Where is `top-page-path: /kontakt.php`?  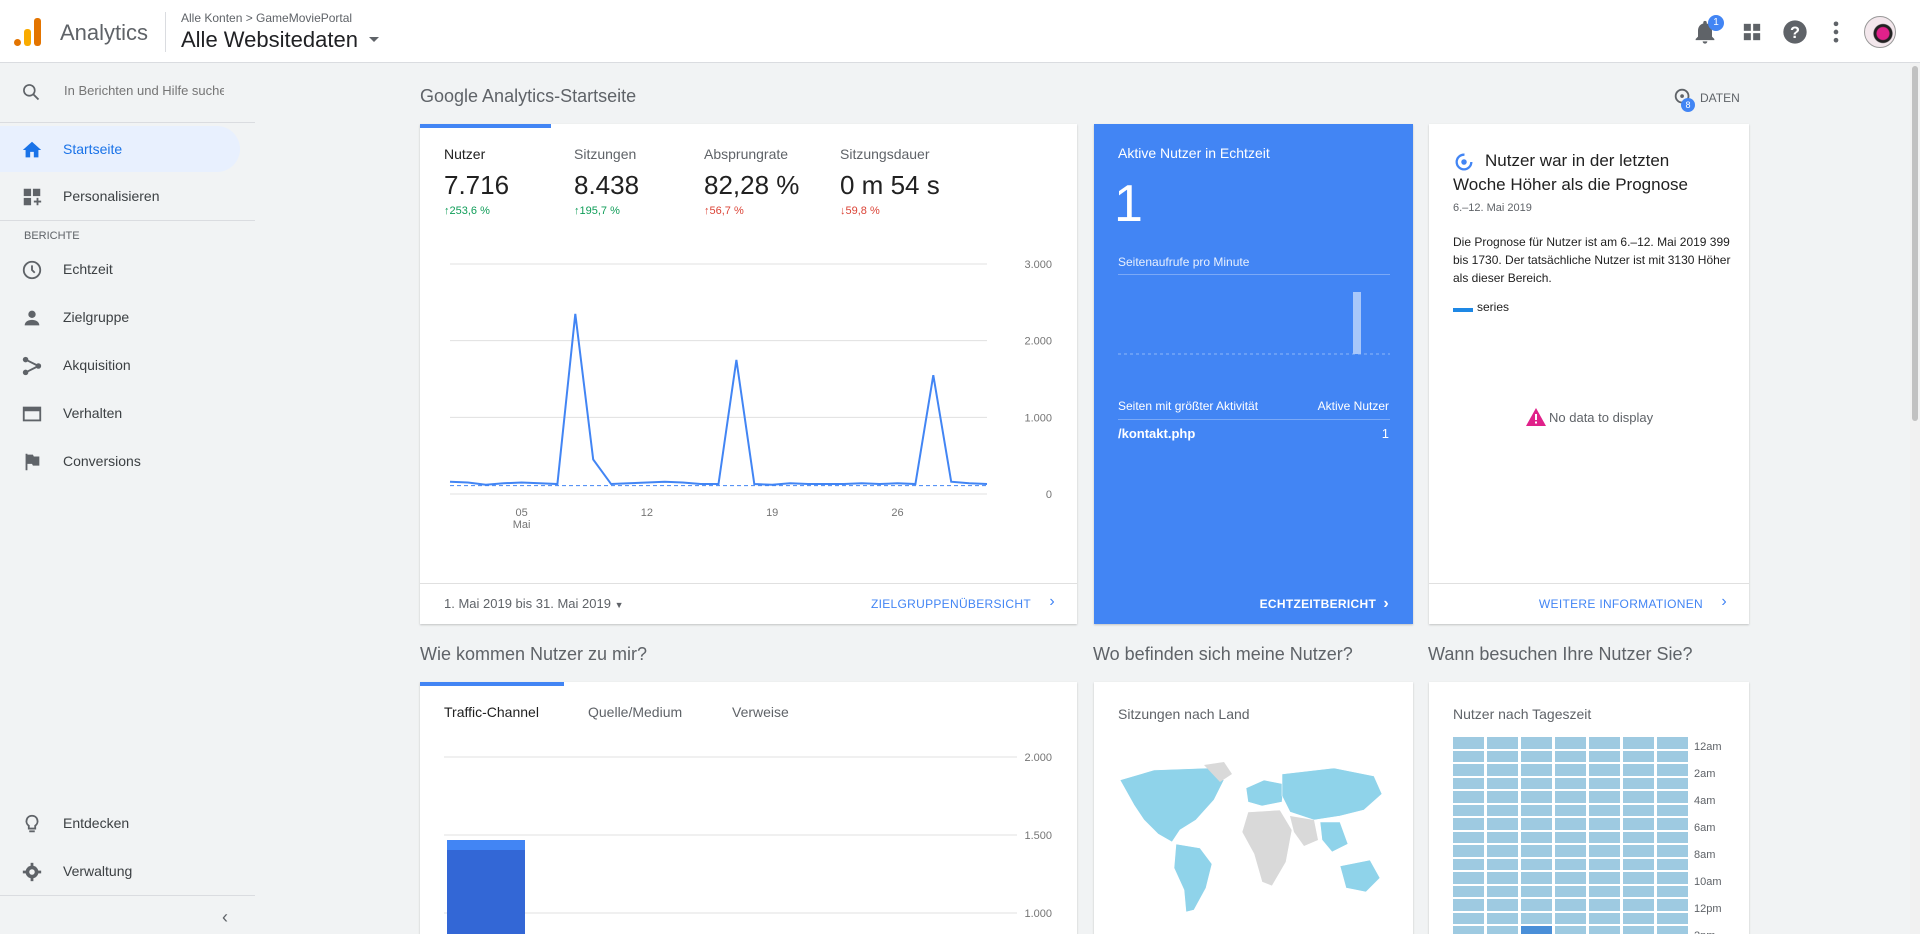
top-page-path: /kontakt.php is located at coordinates (1156, 433).